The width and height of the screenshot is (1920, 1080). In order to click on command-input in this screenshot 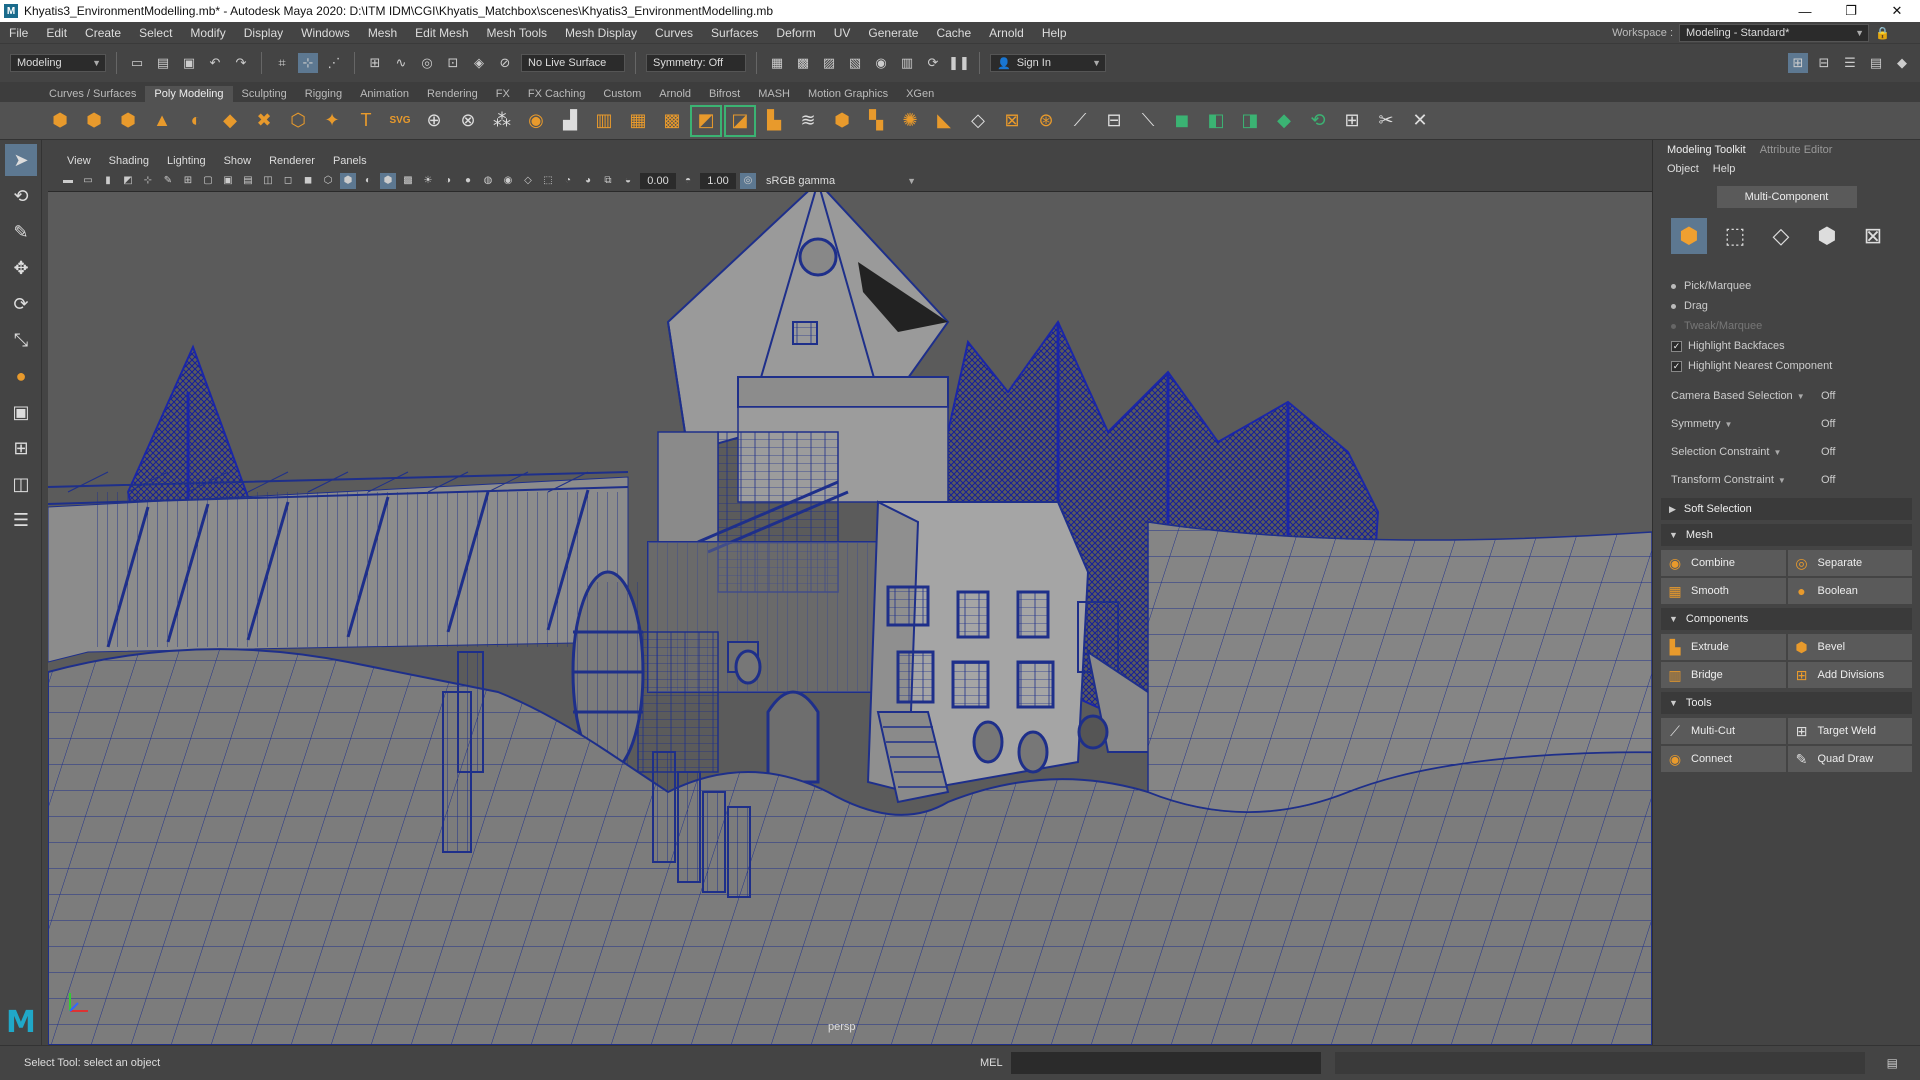, I will do `click(1165, 1063)`.